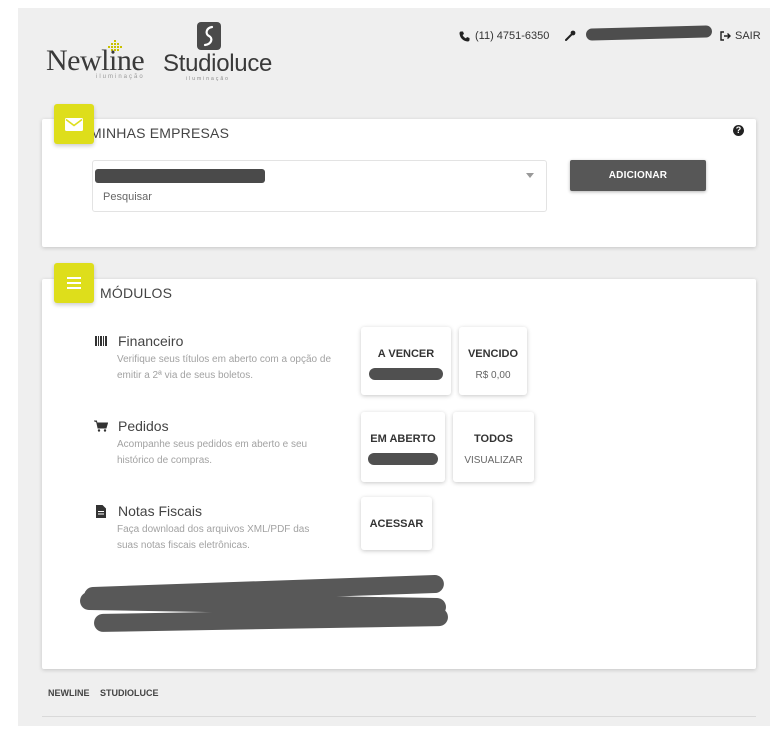 Image resolution: width=775 pixels, height=734 pixels. What do you see at coordinates (129, 693) in the screenshot?
I see `footer-link-studioluce: STUDIOLUCE` at bounding box center [129, 693].